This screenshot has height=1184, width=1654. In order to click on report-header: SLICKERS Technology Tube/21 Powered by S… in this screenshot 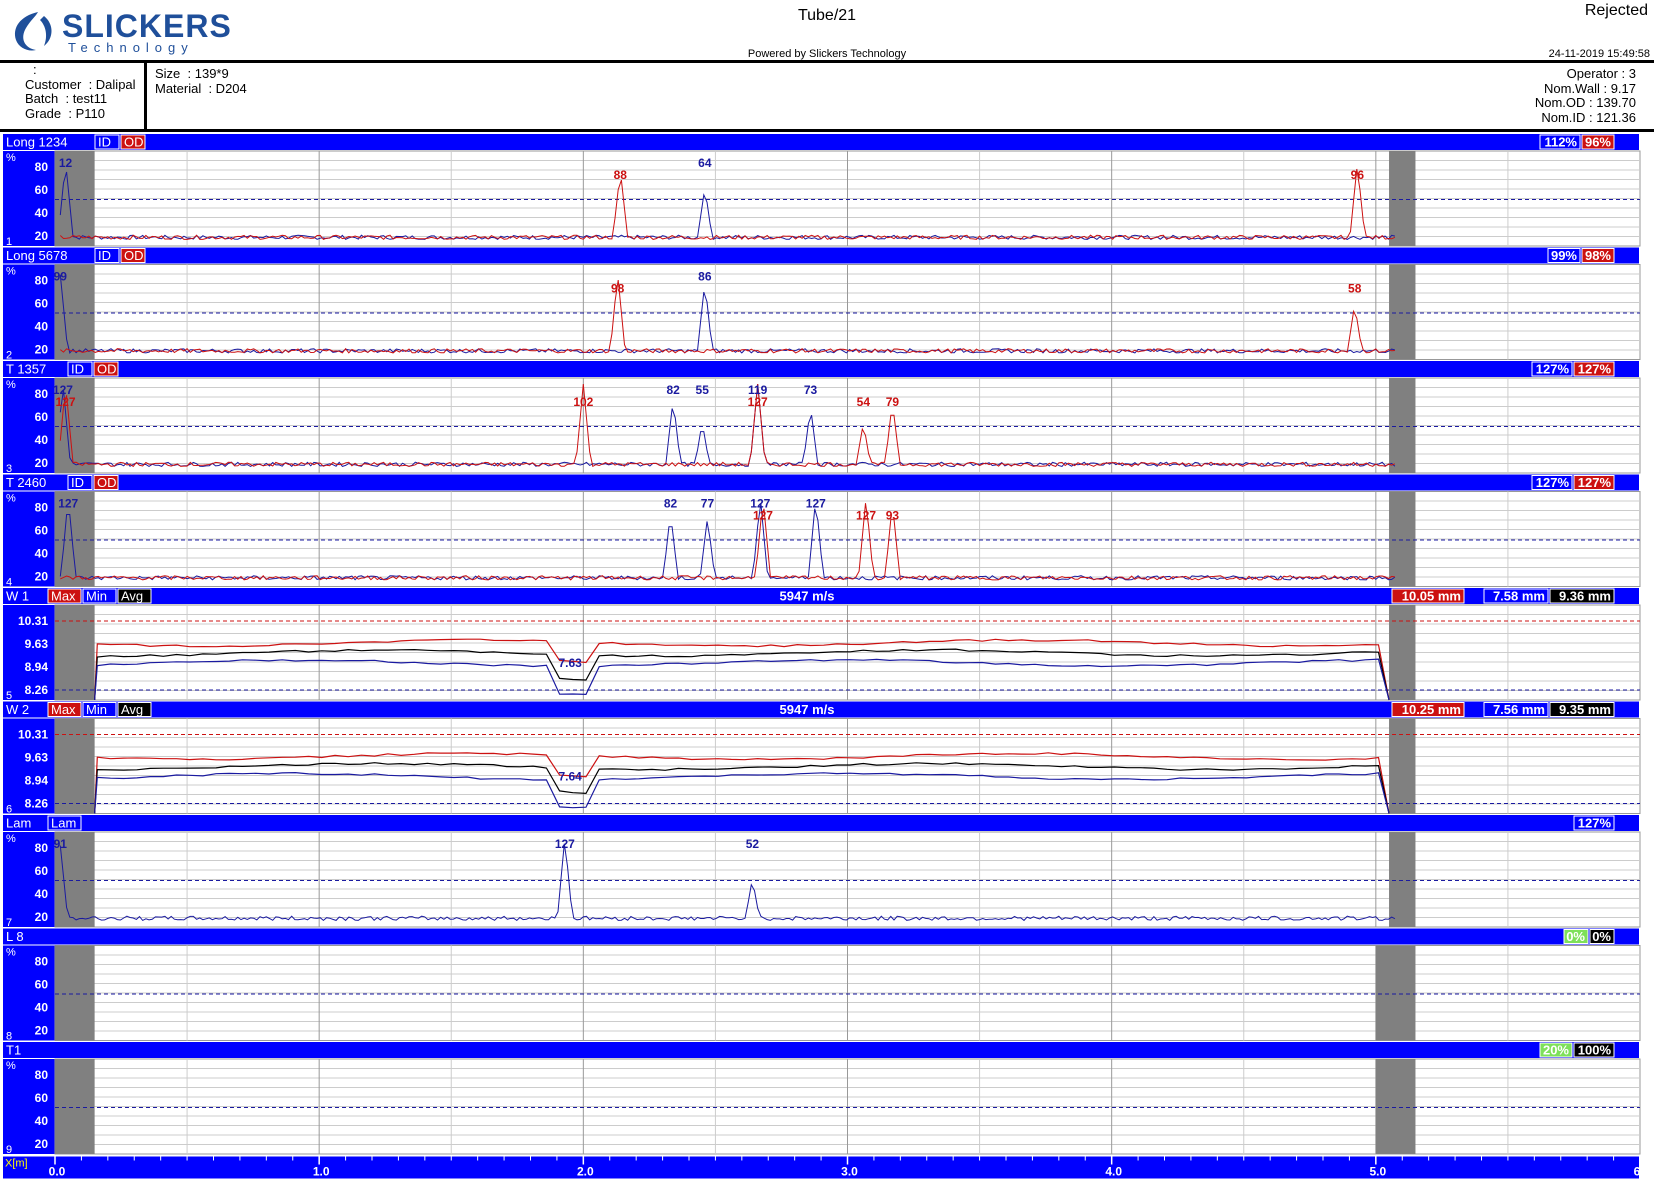, I will do `click(827, 31)`.